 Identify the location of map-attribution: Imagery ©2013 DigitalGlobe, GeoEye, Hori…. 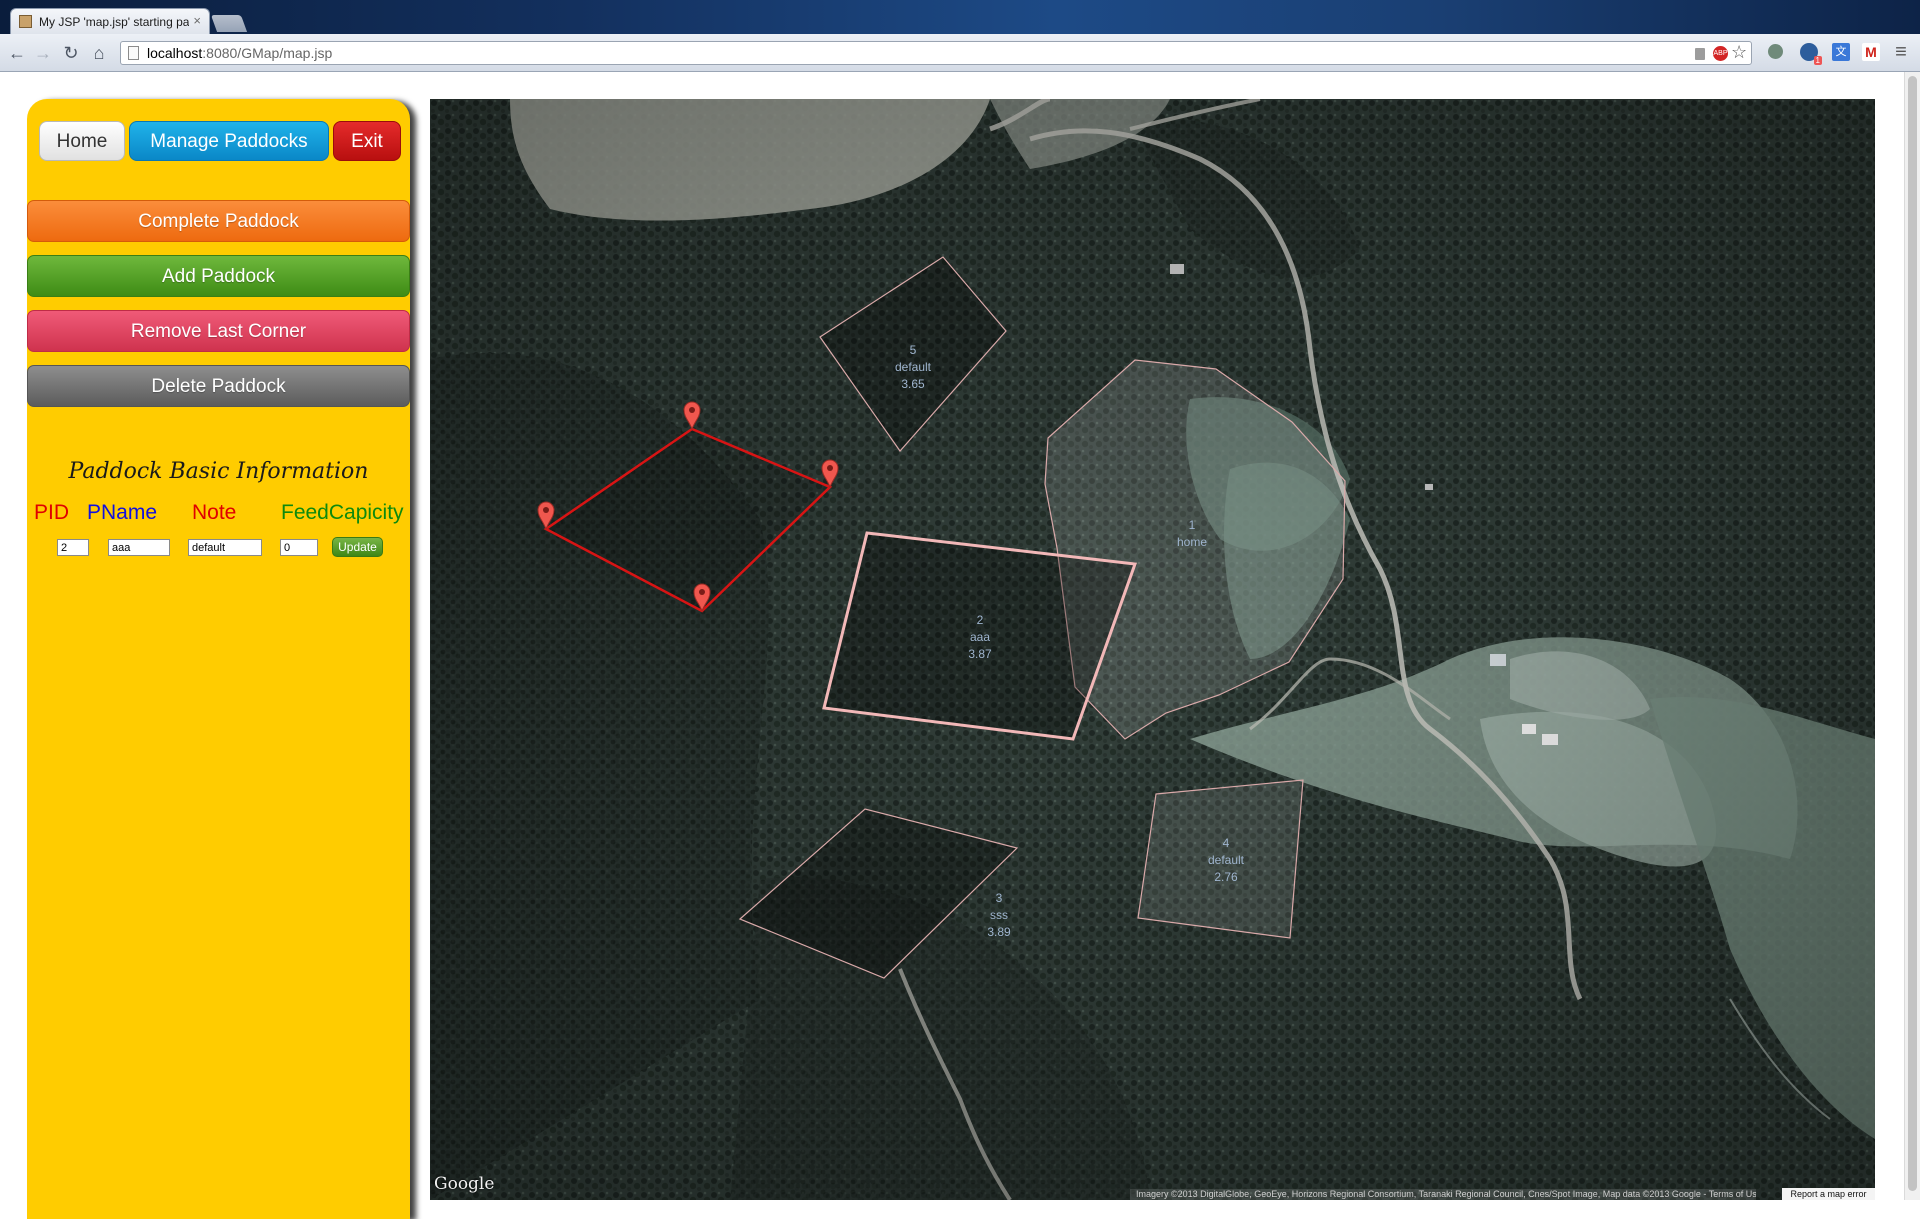
(1443, 1194).